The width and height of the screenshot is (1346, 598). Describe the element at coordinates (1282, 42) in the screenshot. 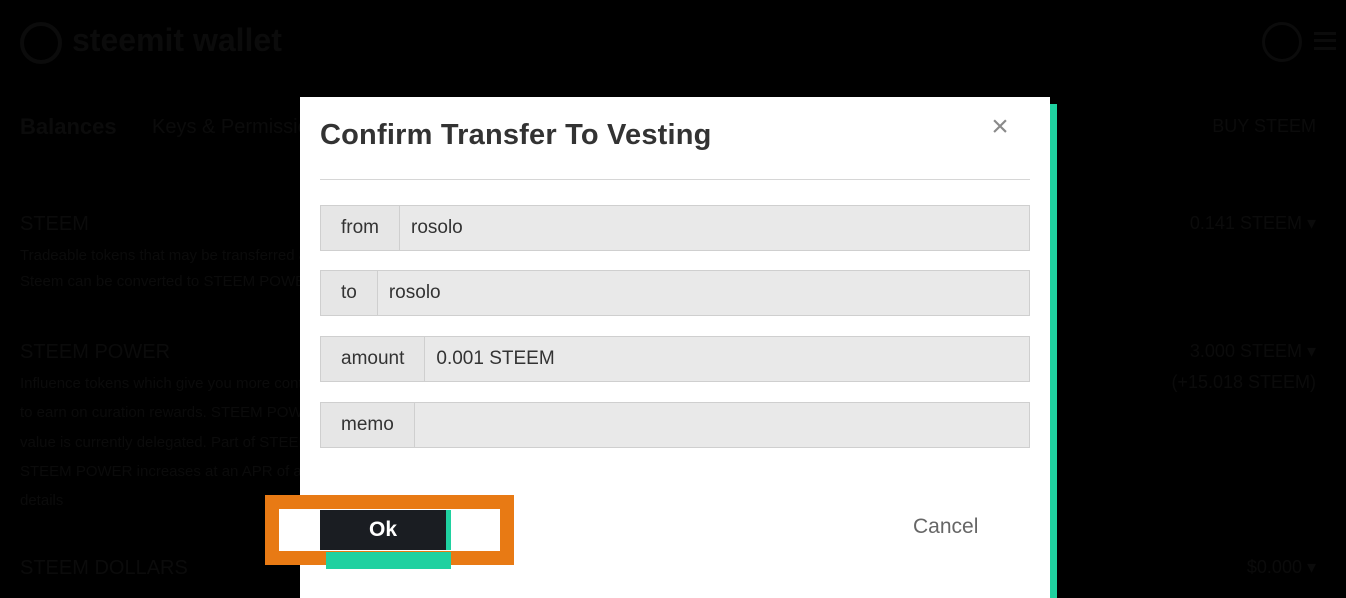

I see `avatar-icon` at that location.